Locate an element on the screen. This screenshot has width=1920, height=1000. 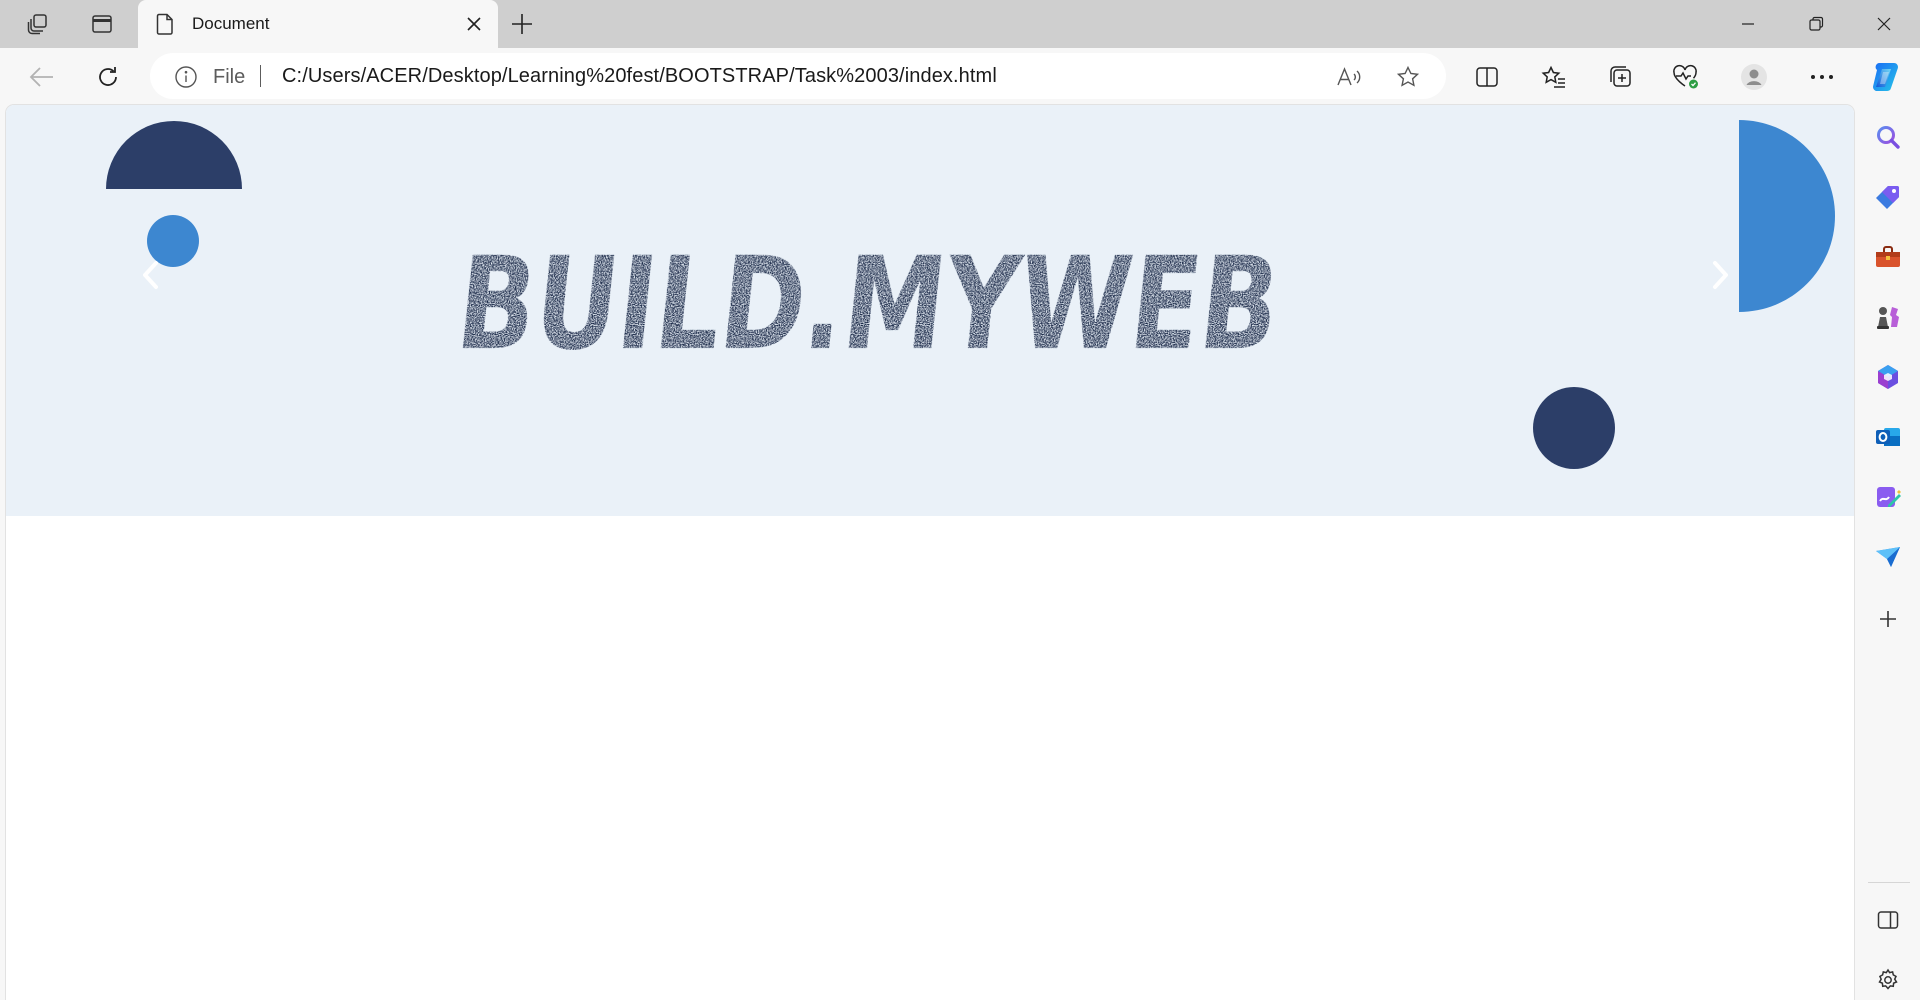
favorites-icon is located at coordinates (1553, 76).